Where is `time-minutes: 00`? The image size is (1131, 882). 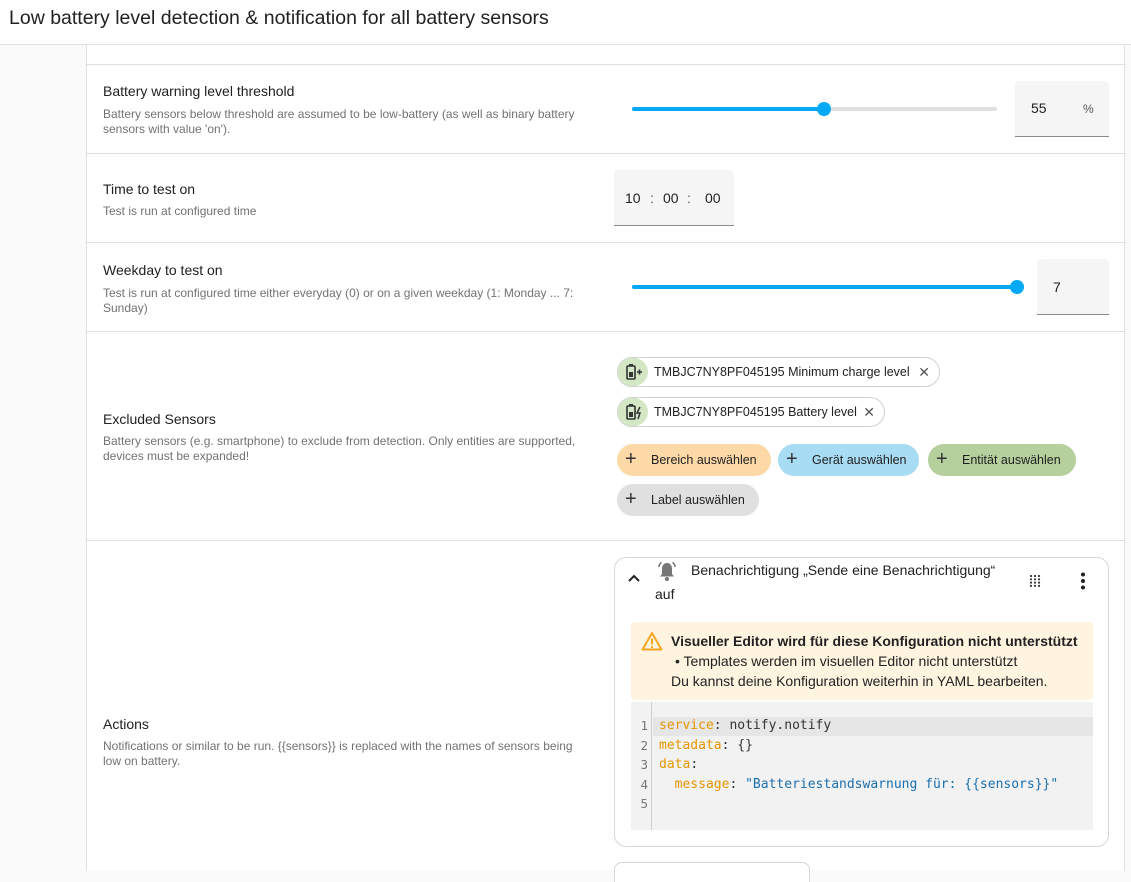 time-minutes: 00 is located at coordinates (671, 198).